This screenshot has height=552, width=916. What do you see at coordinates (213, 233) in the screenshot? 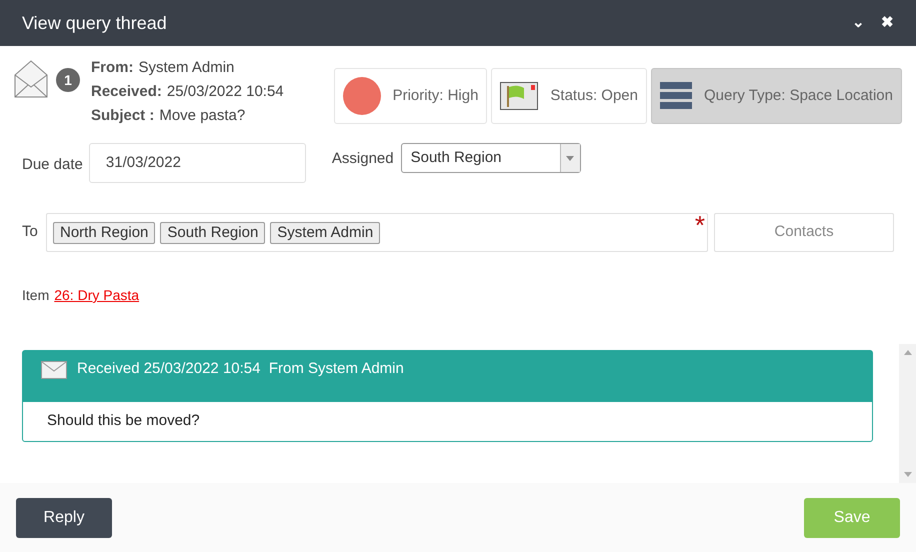
I see `recipient-tag: South Region` at bounding box center [213, 233].